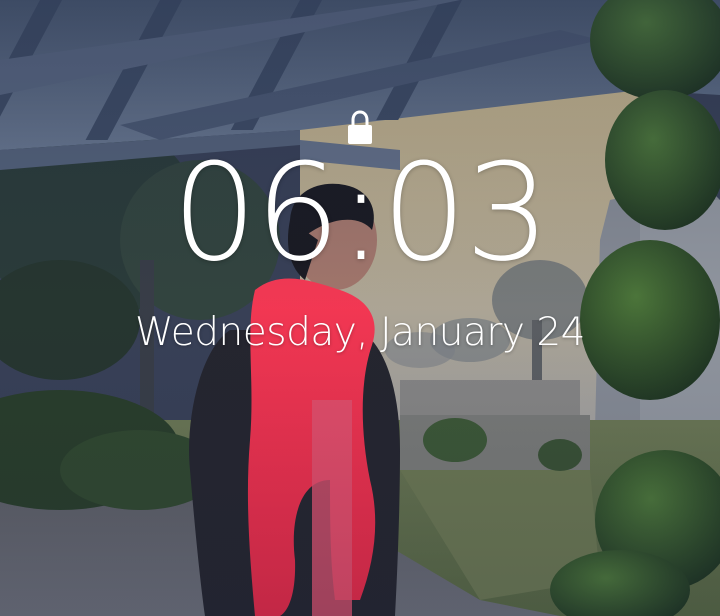 Image resolution: width=720 pixels, height=616 pixels. What do you see at coordinates (360, 332) in the screenshot?
I see `lock-screen-date: Wednesday, January 24` at bounding box center [360, 332].